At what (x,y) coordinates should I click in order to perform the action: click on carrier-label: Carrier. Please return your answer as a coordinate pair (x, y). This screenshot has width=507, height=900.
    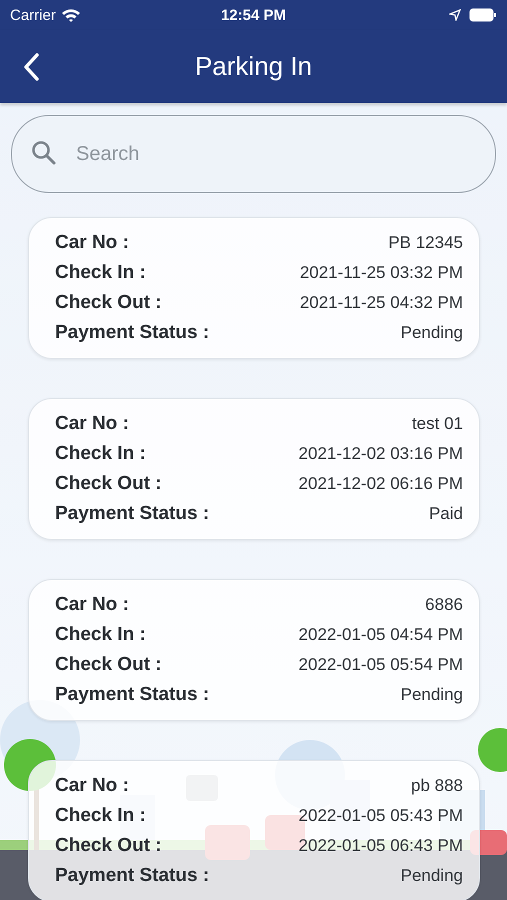
    Looking at the image, I should click on (33, 15).